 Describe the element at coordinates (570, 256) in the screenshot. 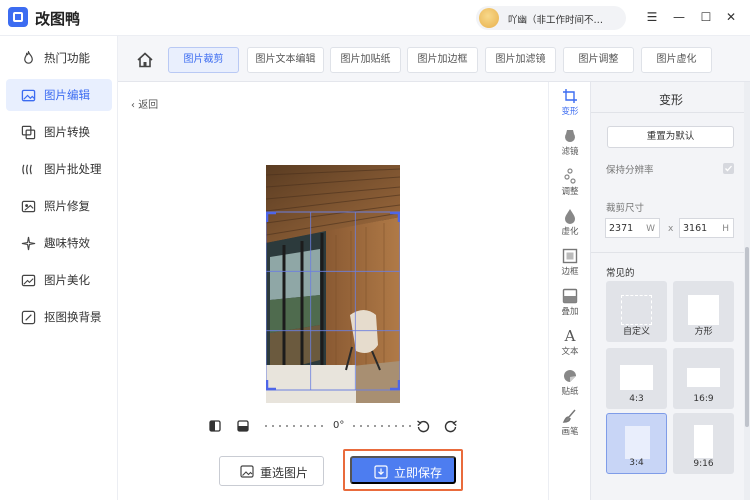

I see `border-icon` at that location.